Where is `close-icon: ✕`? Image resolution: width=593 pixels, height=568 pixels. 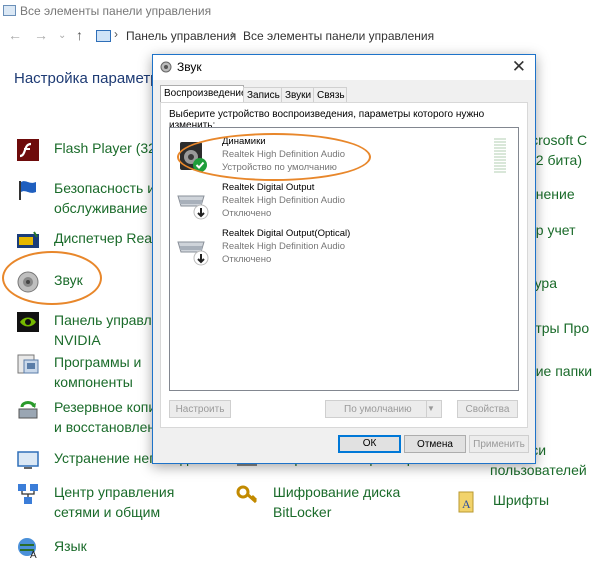
close-icon: ✕ is located at coordinates (519, 67).